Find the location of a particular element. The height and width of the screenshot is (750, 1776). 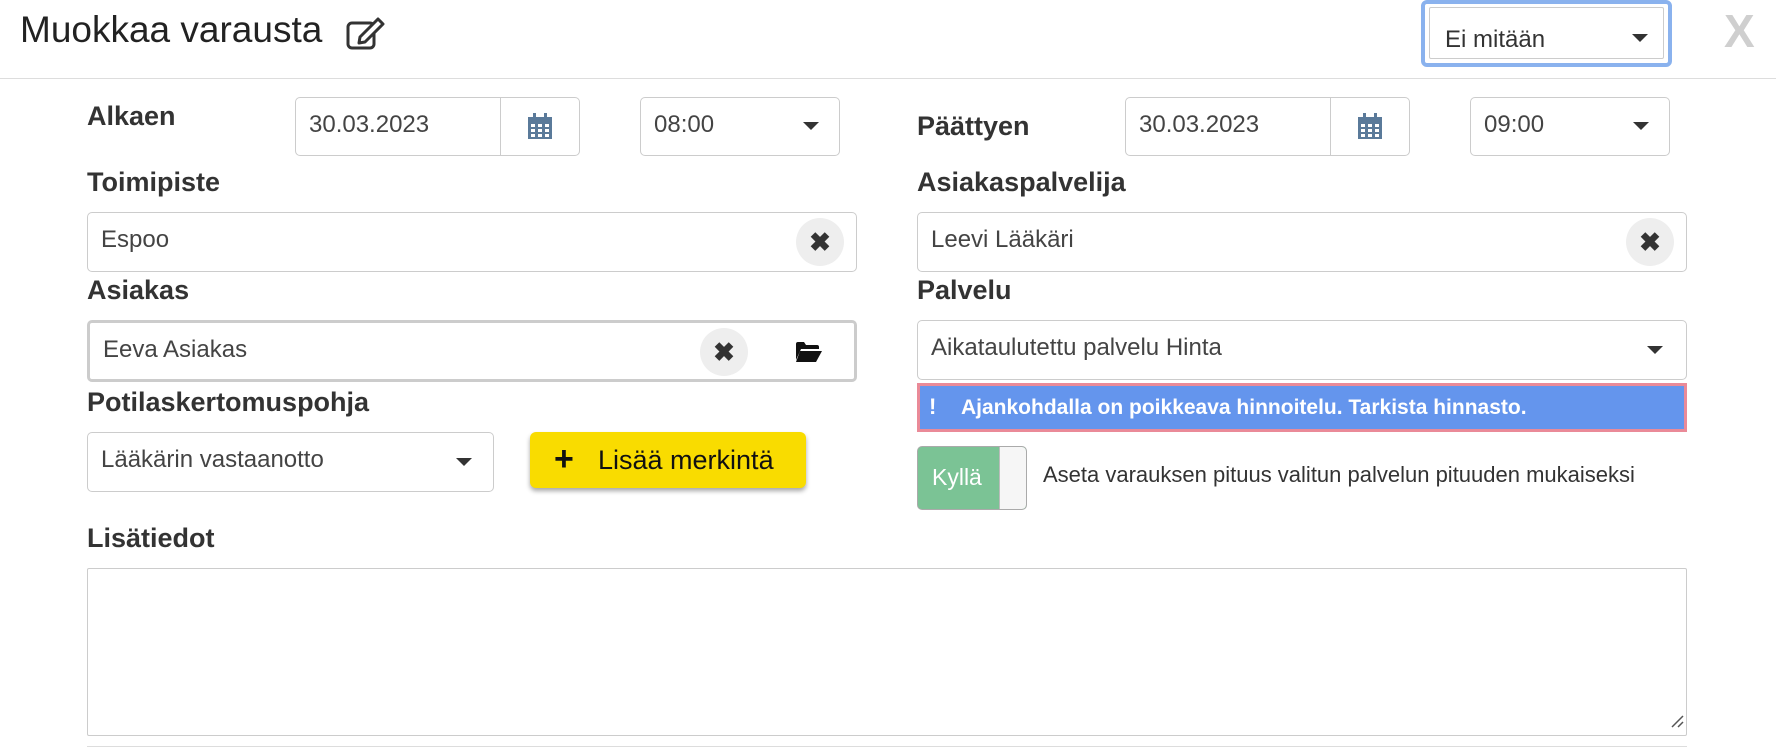

header-divider is located at coordinates (888, 78).